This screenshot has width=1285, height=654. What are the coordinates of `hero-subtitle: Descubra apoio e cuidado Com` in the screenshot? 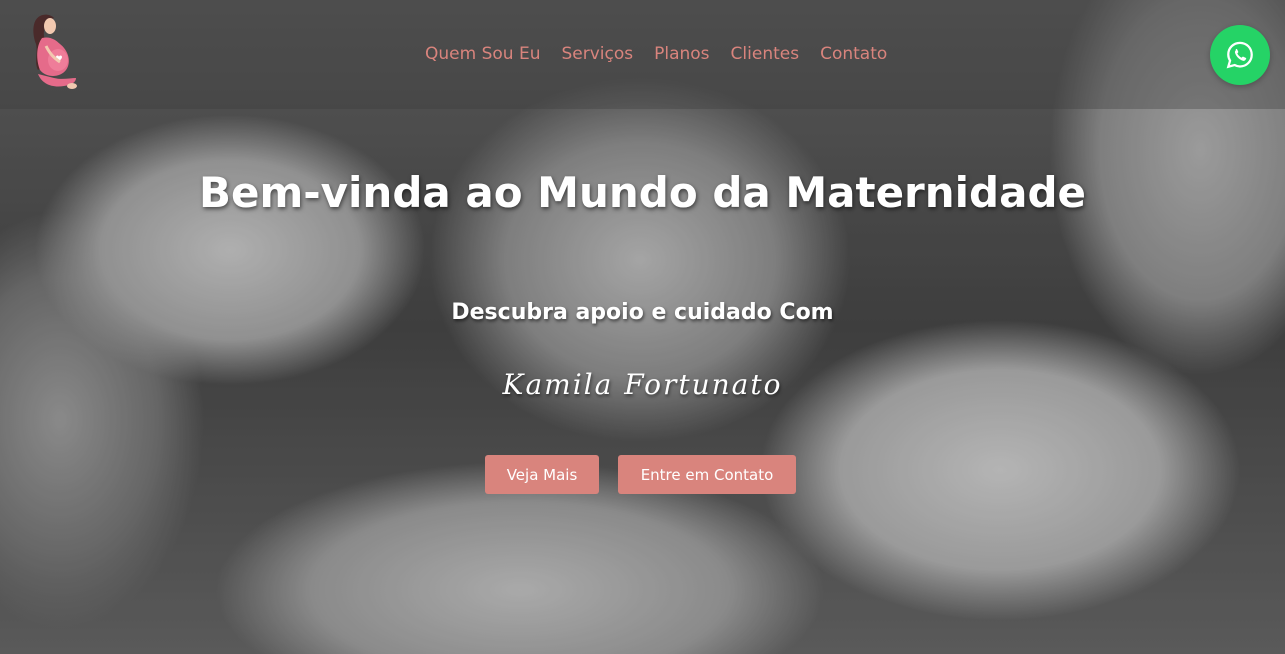 It's located at (642, 312).